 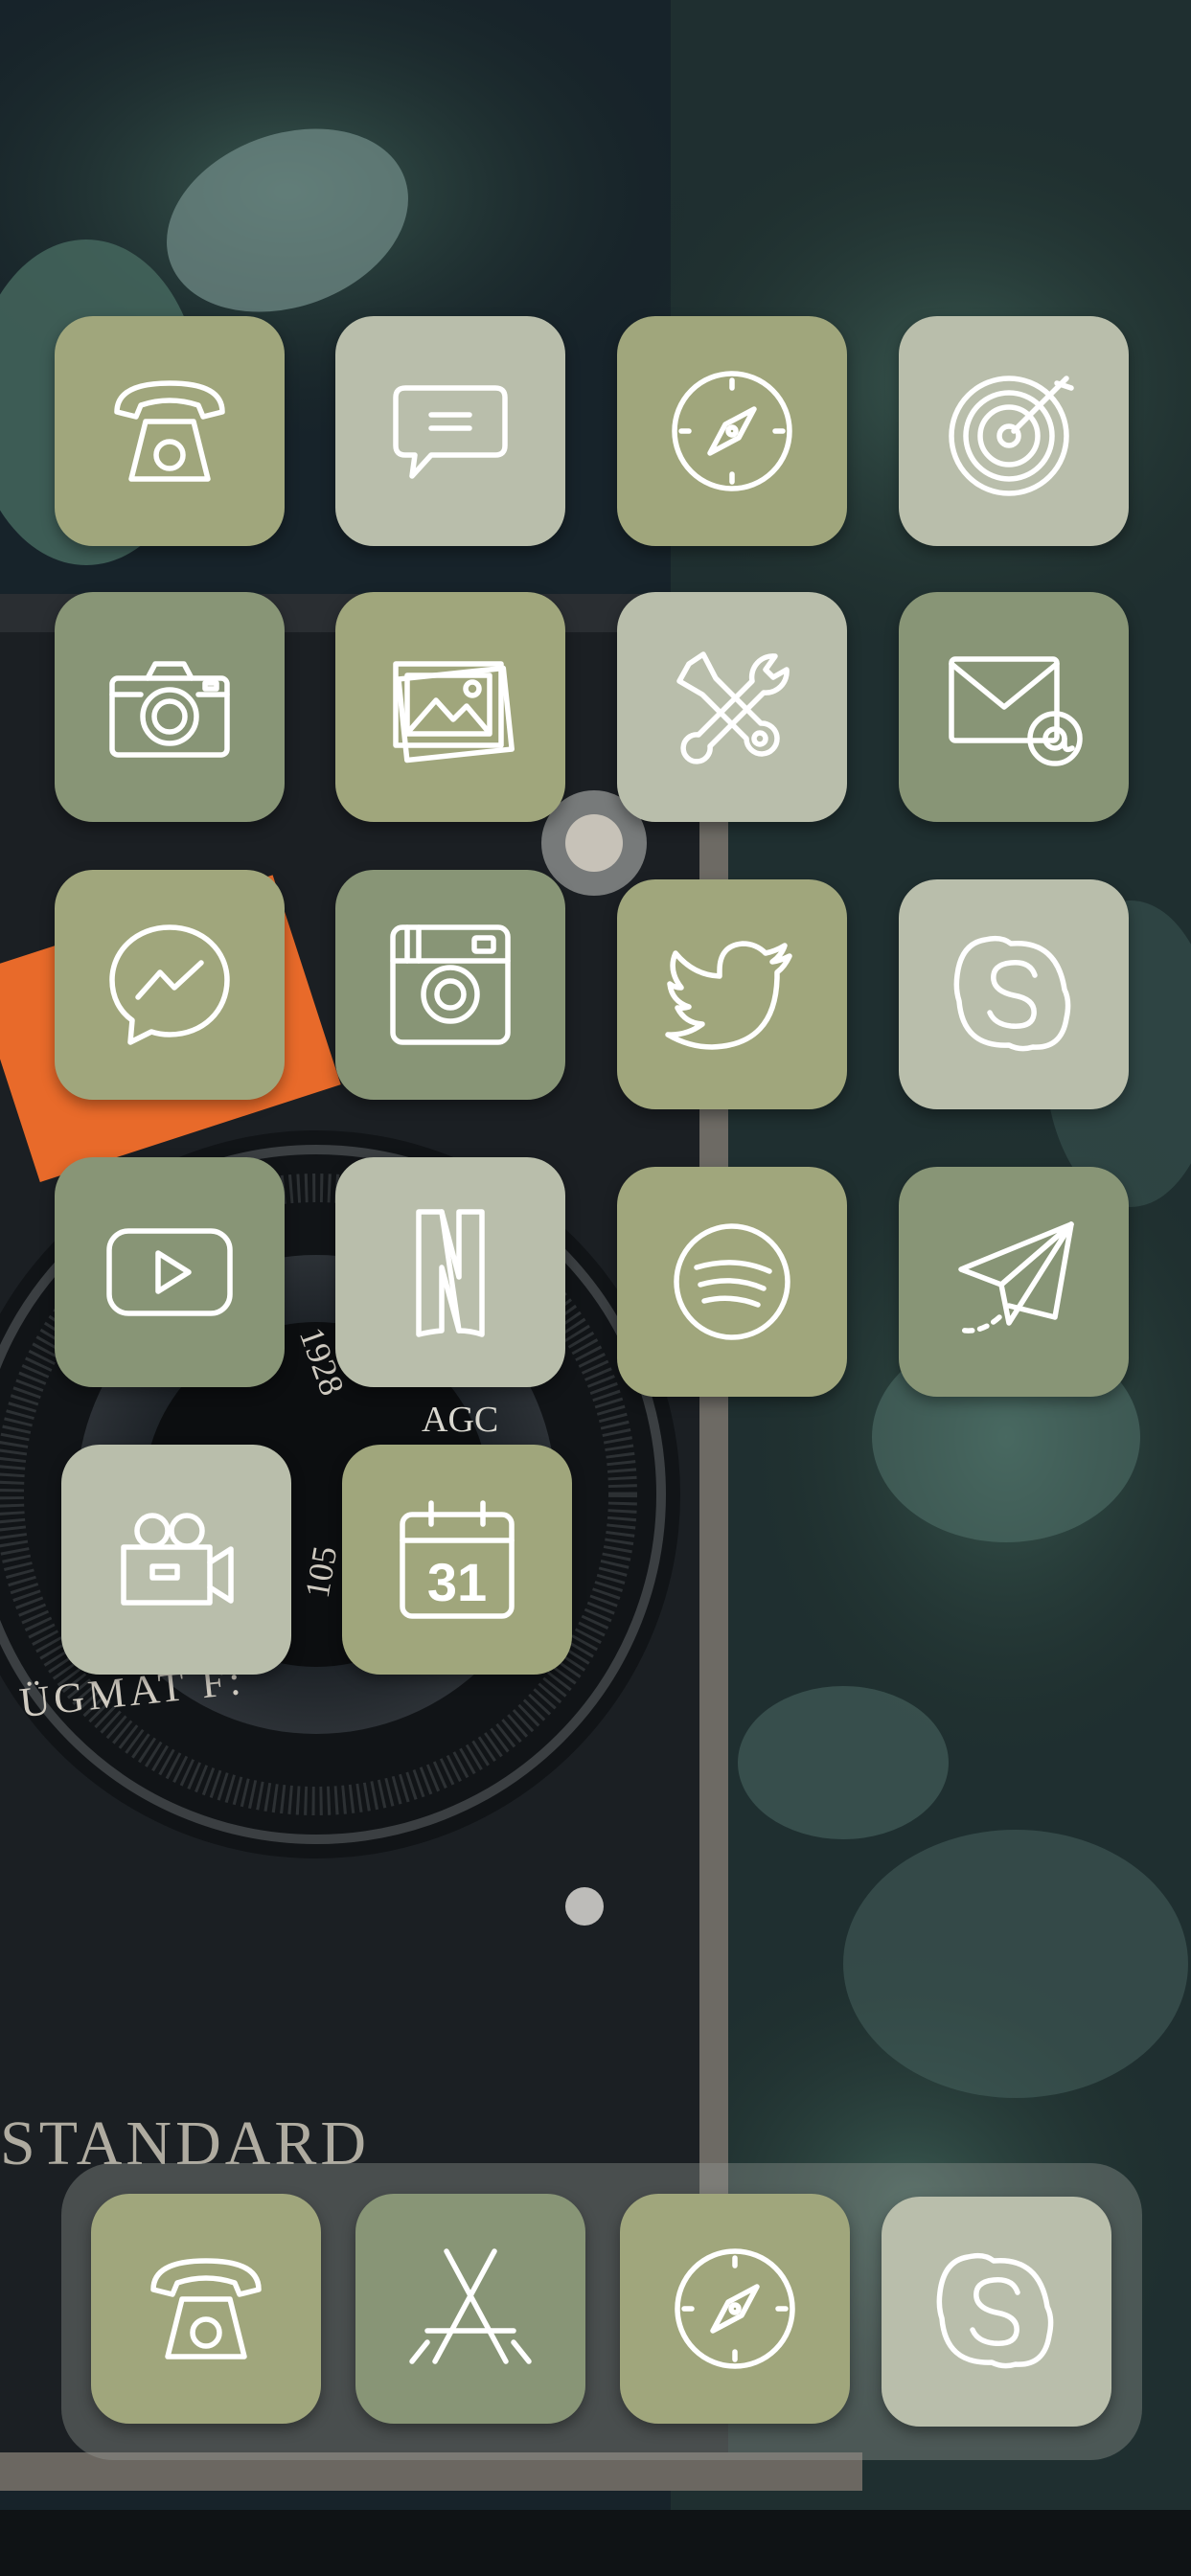 I want to click on dock-icon-safari, so click(x=735, y=2309).